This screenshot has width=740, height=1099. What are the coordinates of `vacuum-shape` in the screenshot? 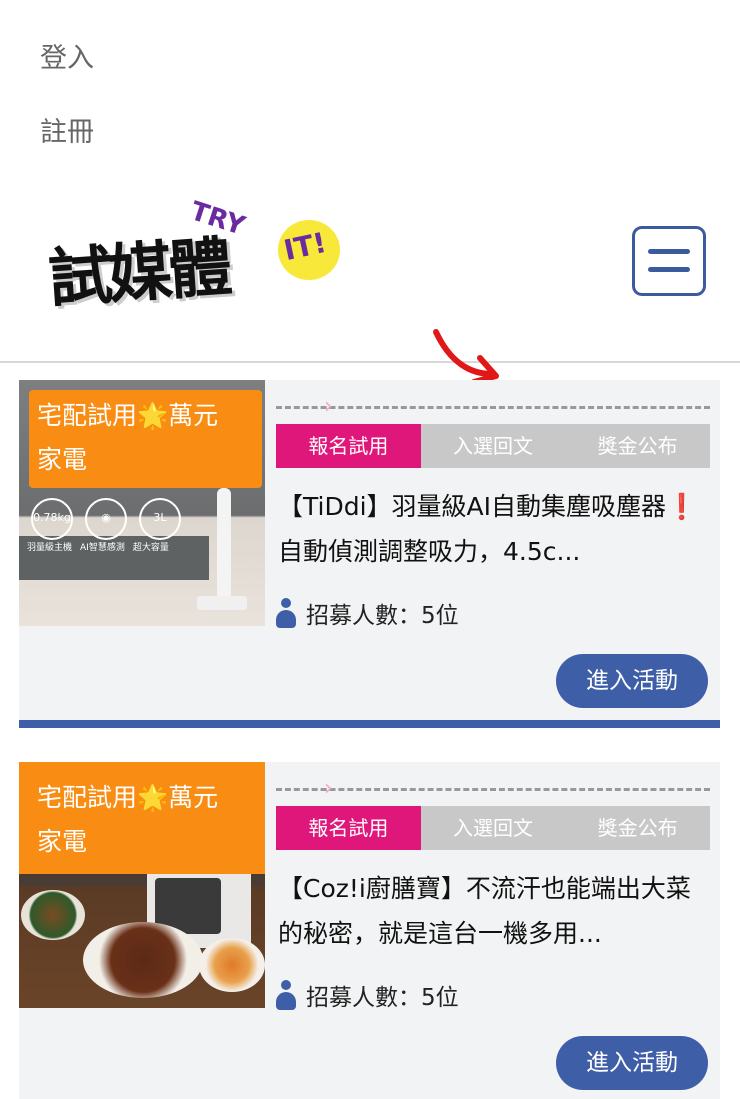 It's located at (224, 544).